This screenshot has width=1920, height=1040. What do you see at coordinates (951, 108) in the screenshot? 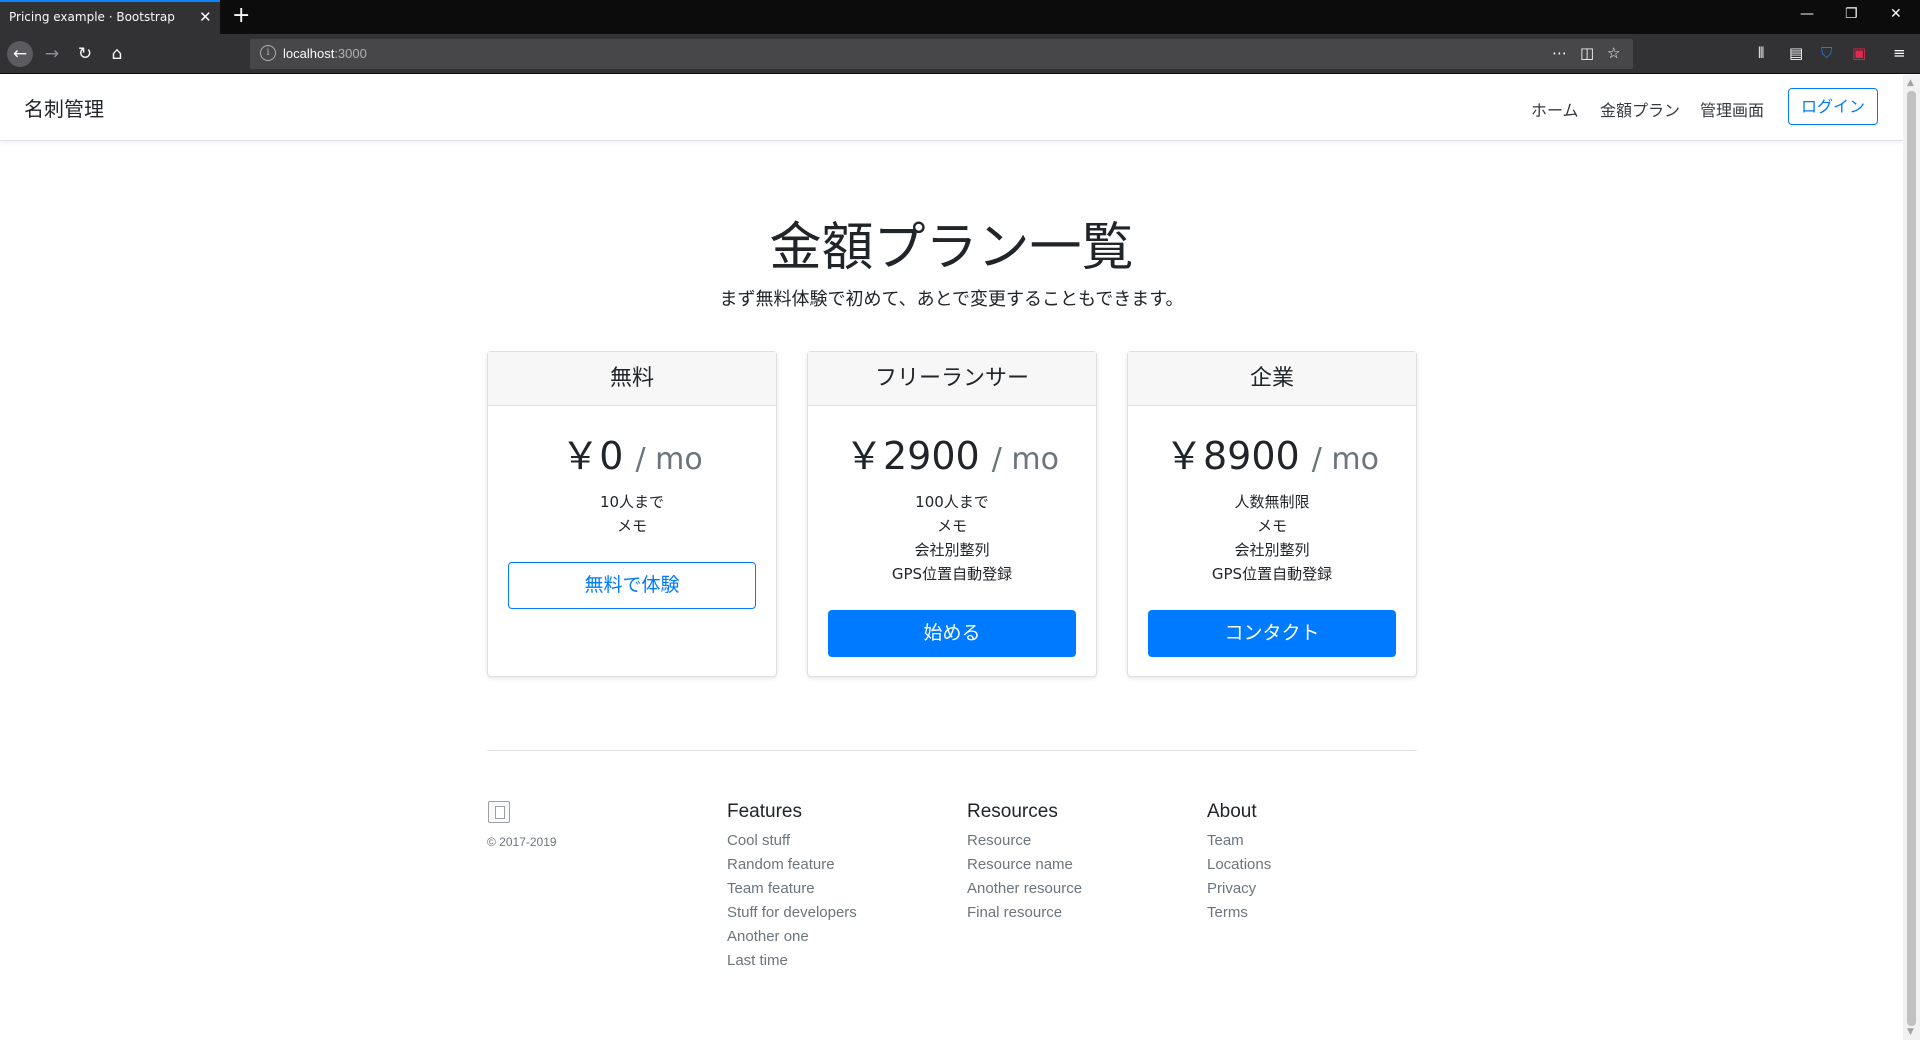
I see `site-navbar: 名刺管理 ホーム 金額プラン 管理画面 ログイン` at bounding box center [951, 108].